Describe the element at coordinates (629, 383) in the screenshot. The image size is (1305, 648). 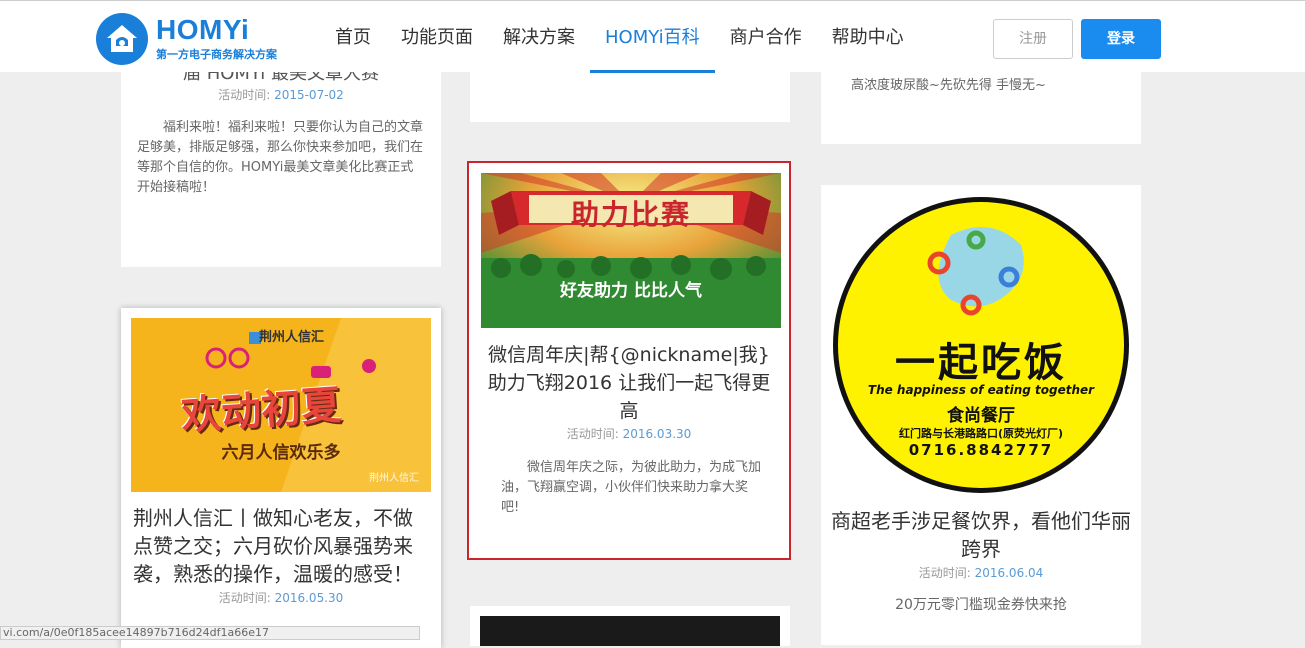
I see `card-title: 微信周年庆|帮{@nickname|我}助力飞翔2016 让我们一起飞得更高` at that location.